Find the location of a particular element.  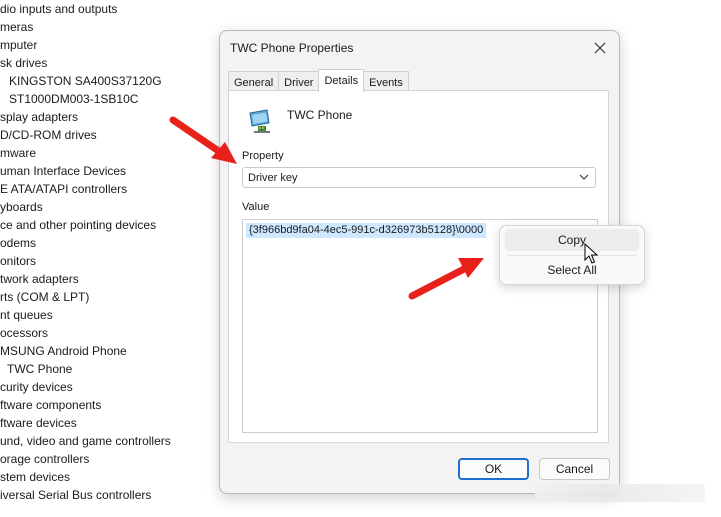

tree-item: stem devices is located at coordinates (35, 477).